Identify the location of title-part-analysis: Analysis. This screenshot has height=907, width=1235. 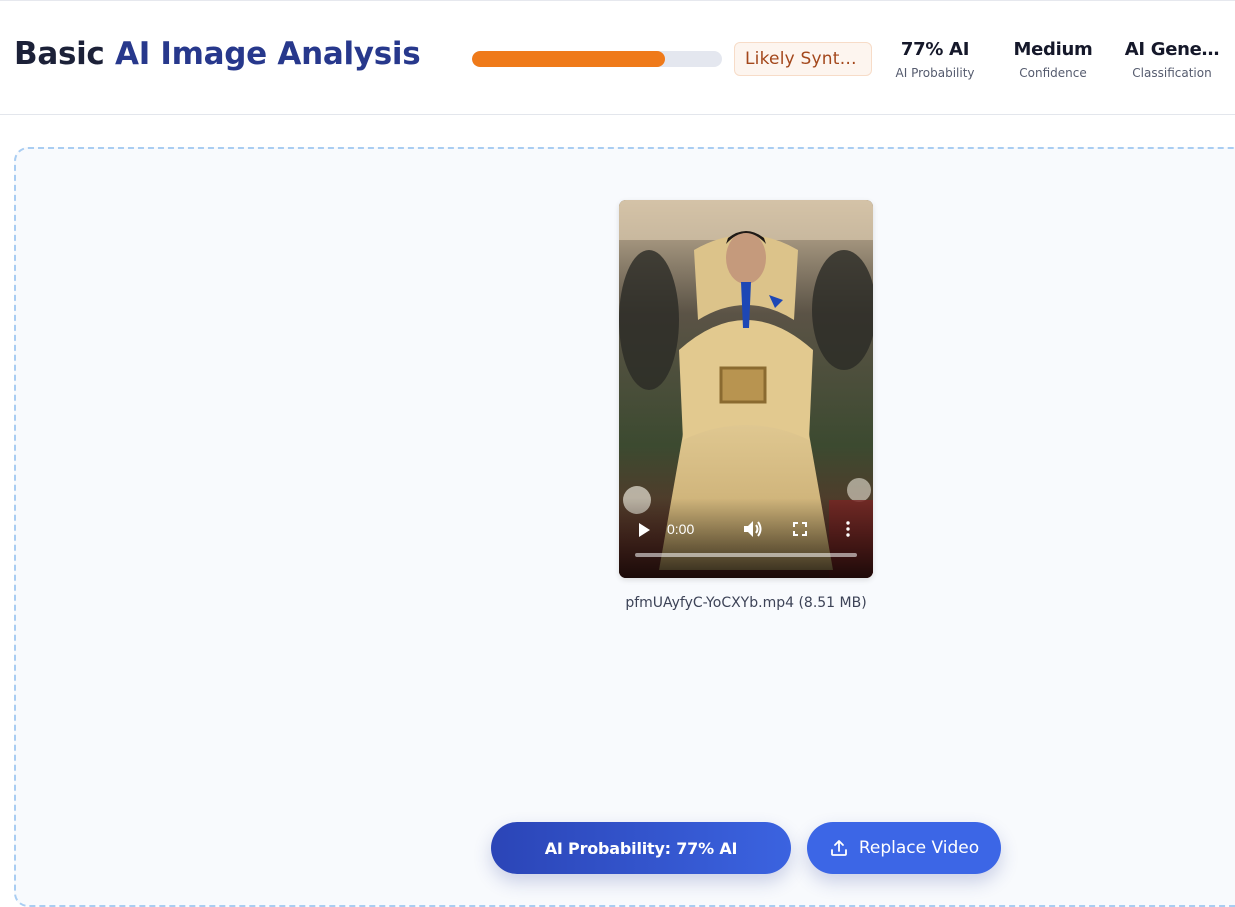
(349, 54).